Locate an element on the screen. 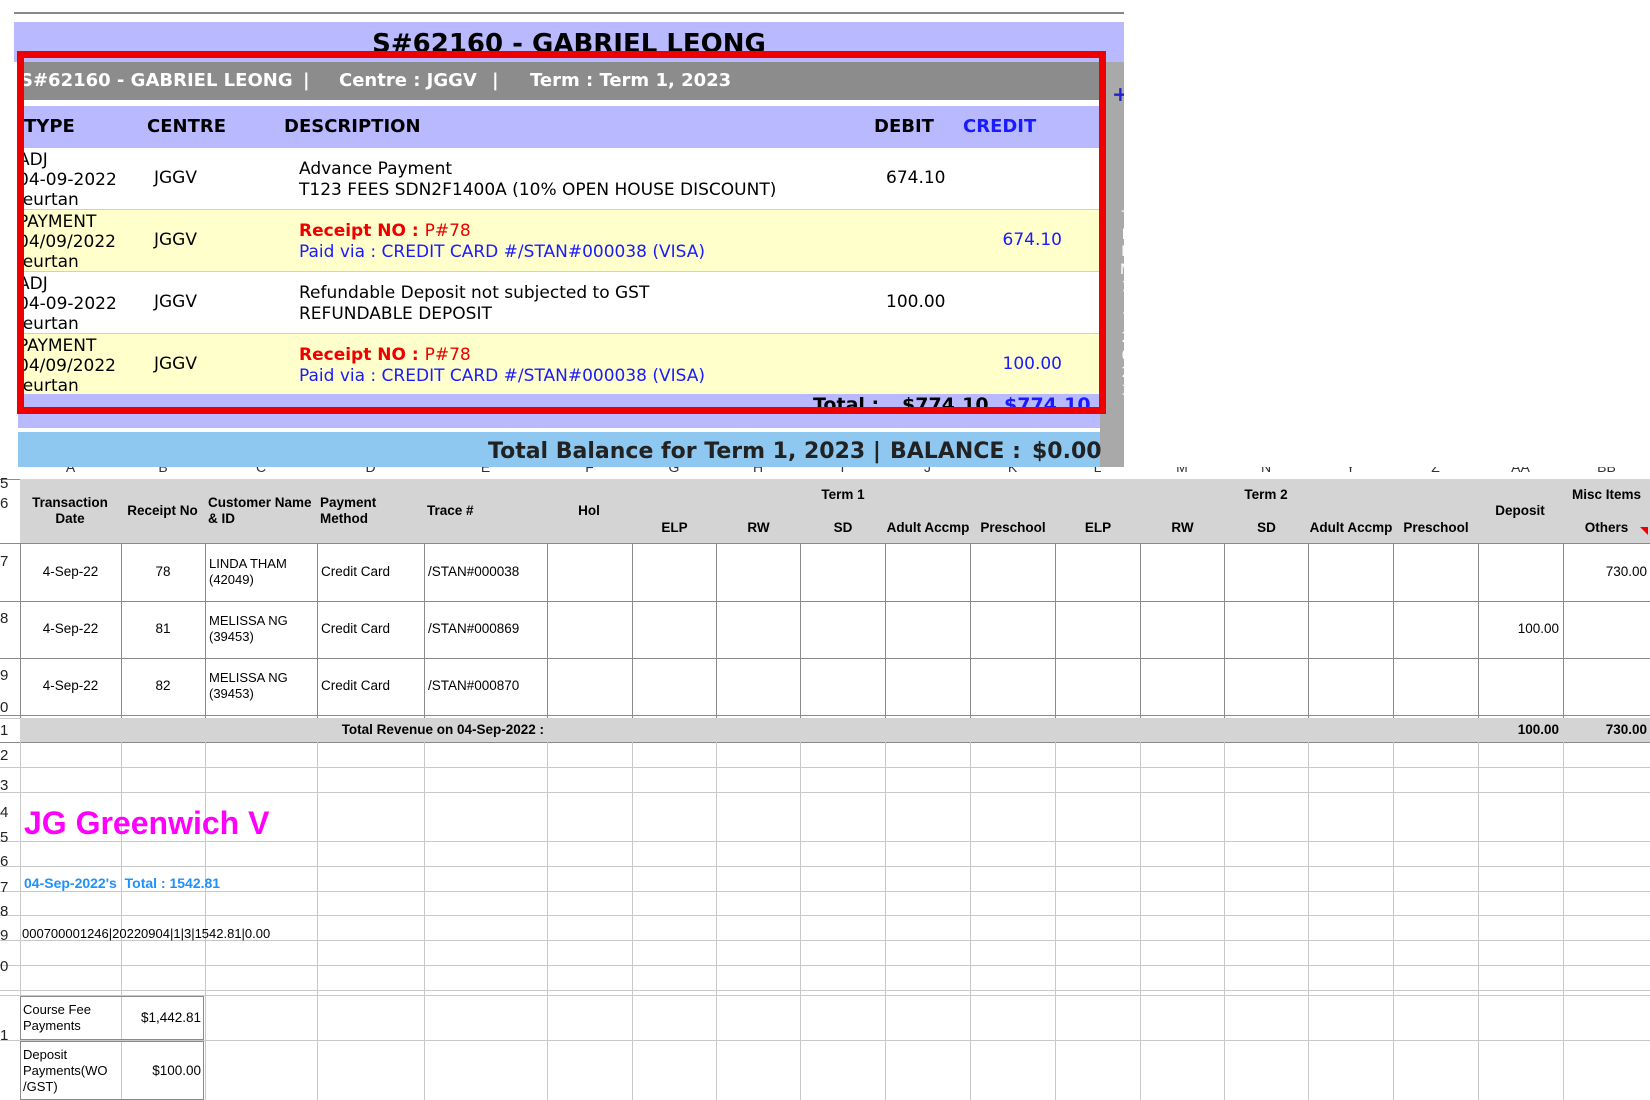  account-title: S#62160 - GABRIEL LEONG is located at coordinates (569, 42).